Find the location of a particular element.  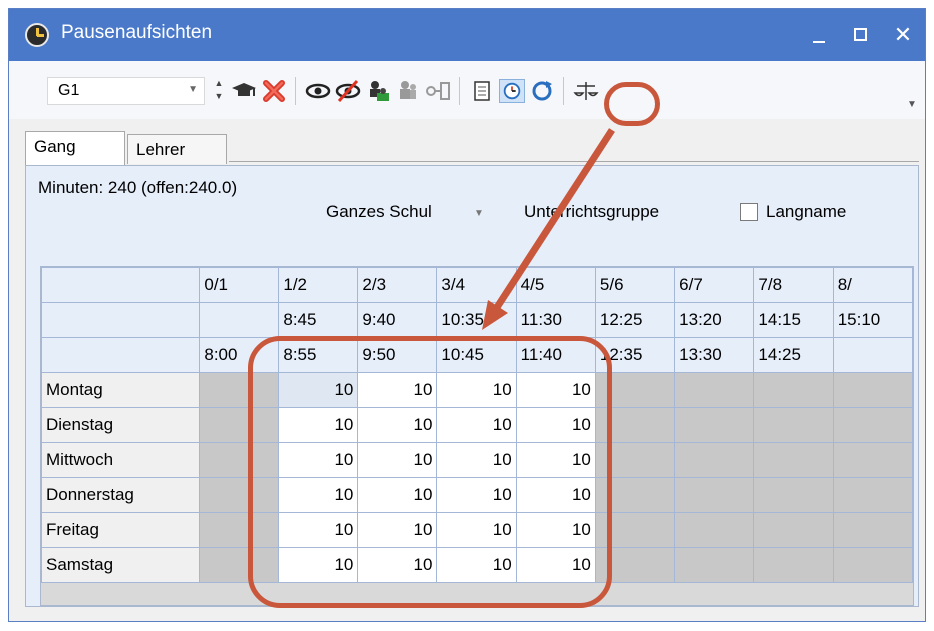

delete-x-icon is located at coordinates (274, 91).